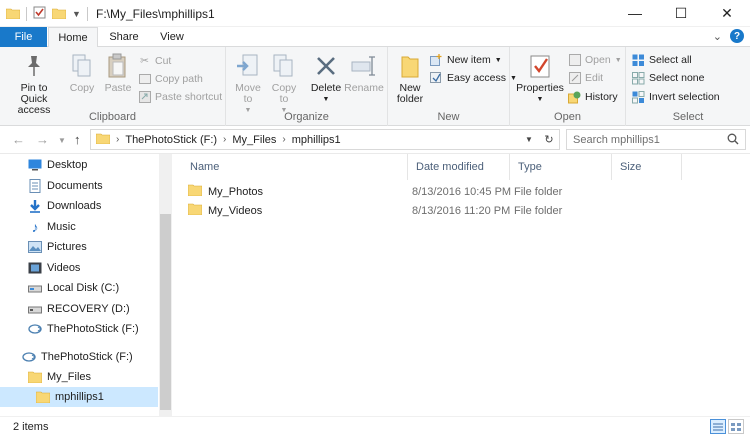 The height and width of the screenshot is (436, 750). Describe the element at coordinates (118, 66) in the screenshot. I see `paste-icon` at that location.